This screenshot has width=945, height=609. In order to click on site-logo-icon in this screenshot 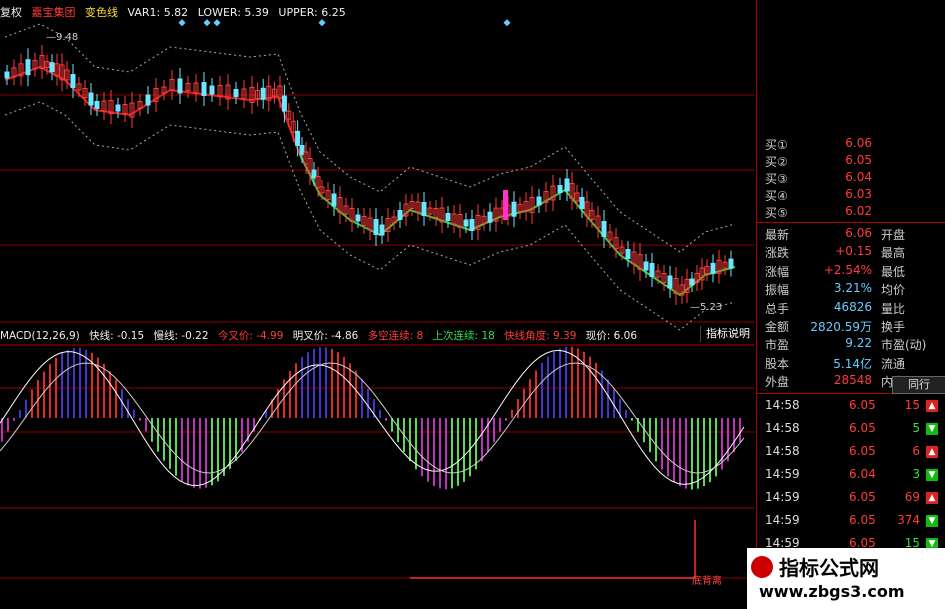, I will do `click(762, 567)`.